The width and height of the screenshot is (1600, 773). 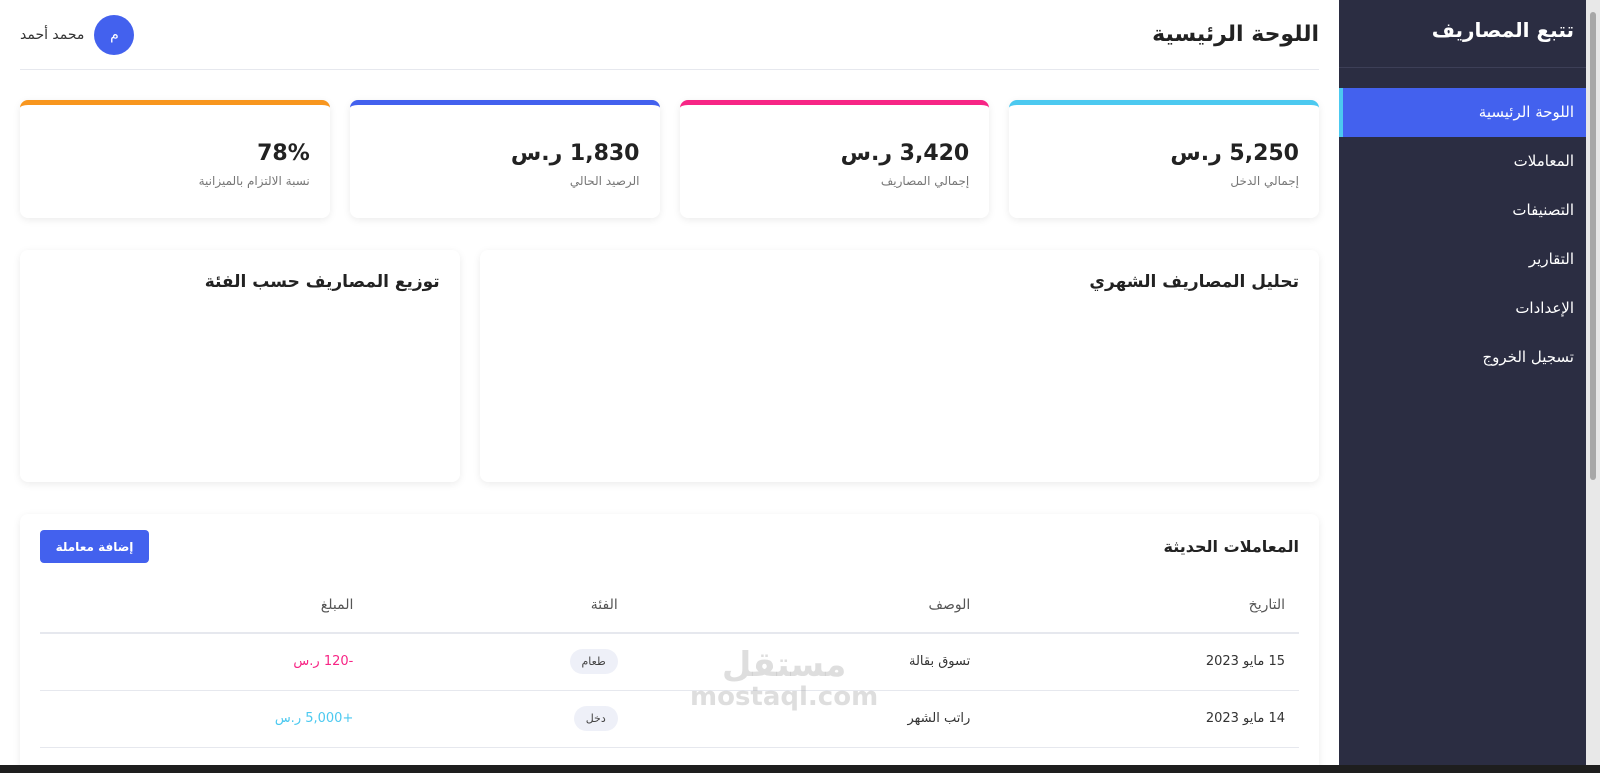 I want to click on stat-label: نسبة الالتزام بالميزانية, so click(x=254, y=181).